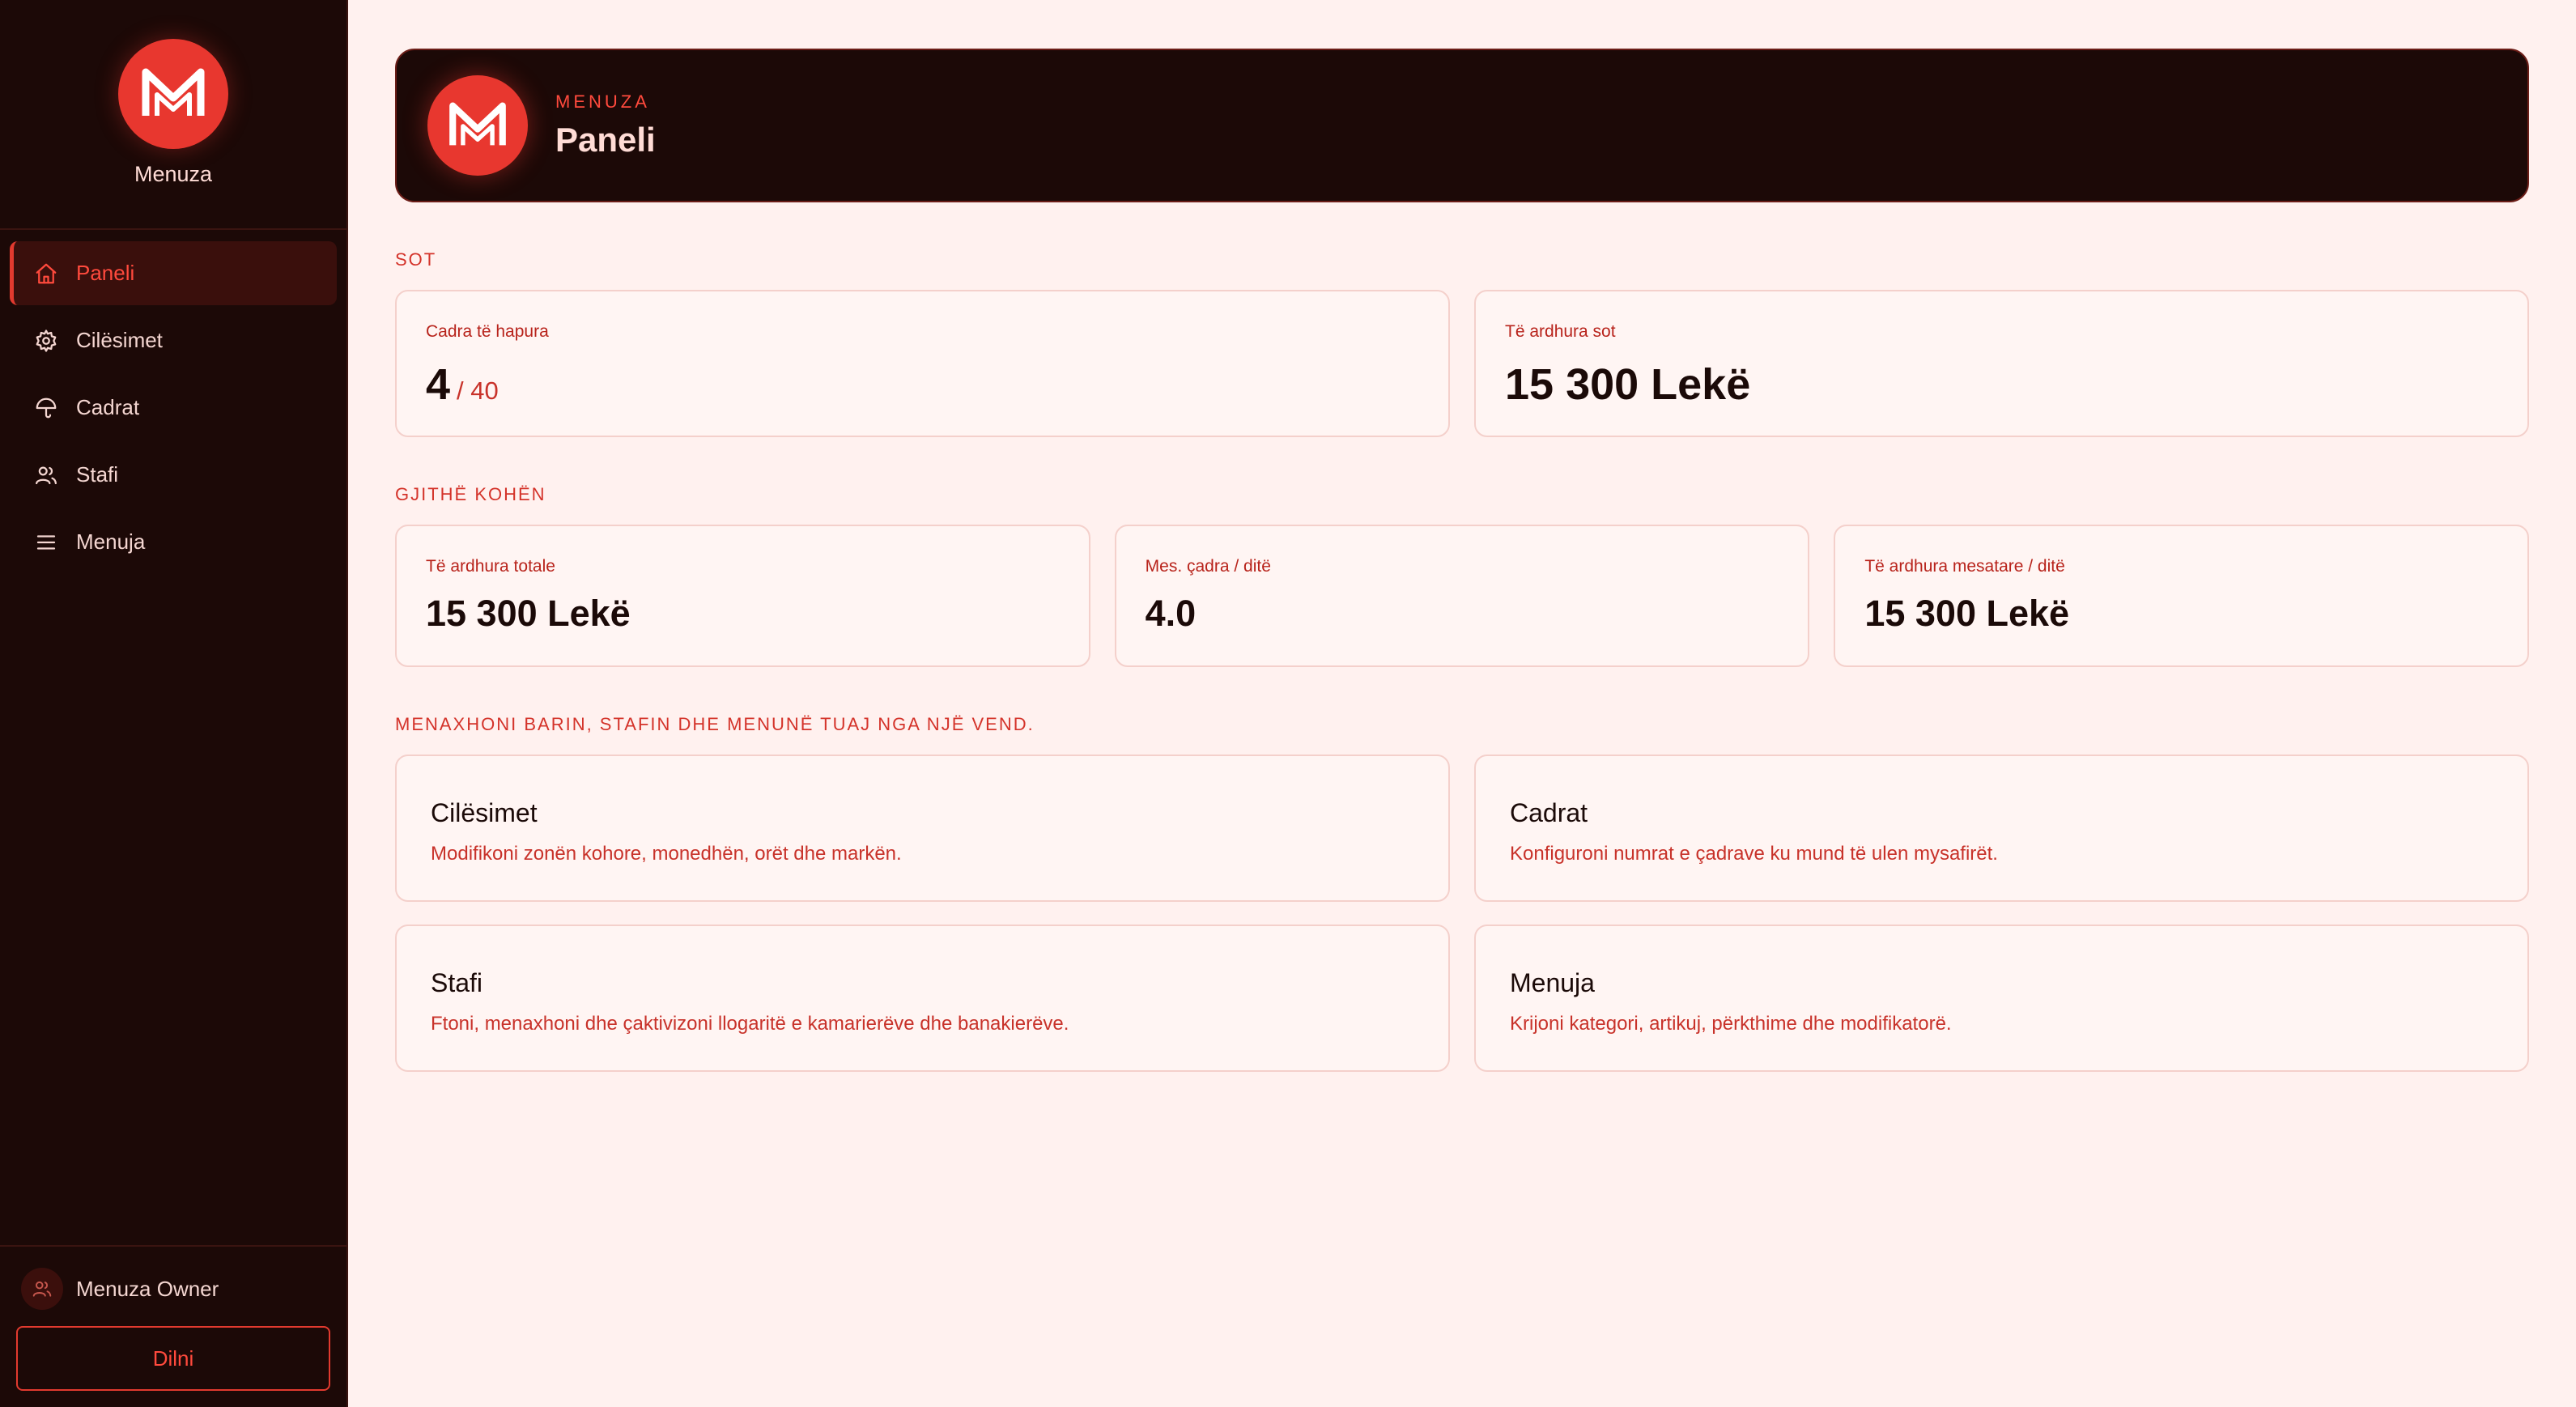 The height and width of the screenshot is (1407, 2576). I want to click on avatar, so click(42, 1289).